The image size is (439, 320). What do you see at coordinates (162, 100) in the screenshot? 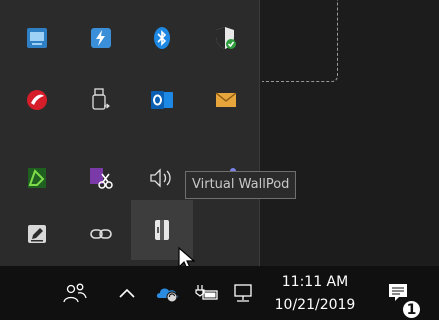
I see `outlook-icon` at bounding box center [162, 100].